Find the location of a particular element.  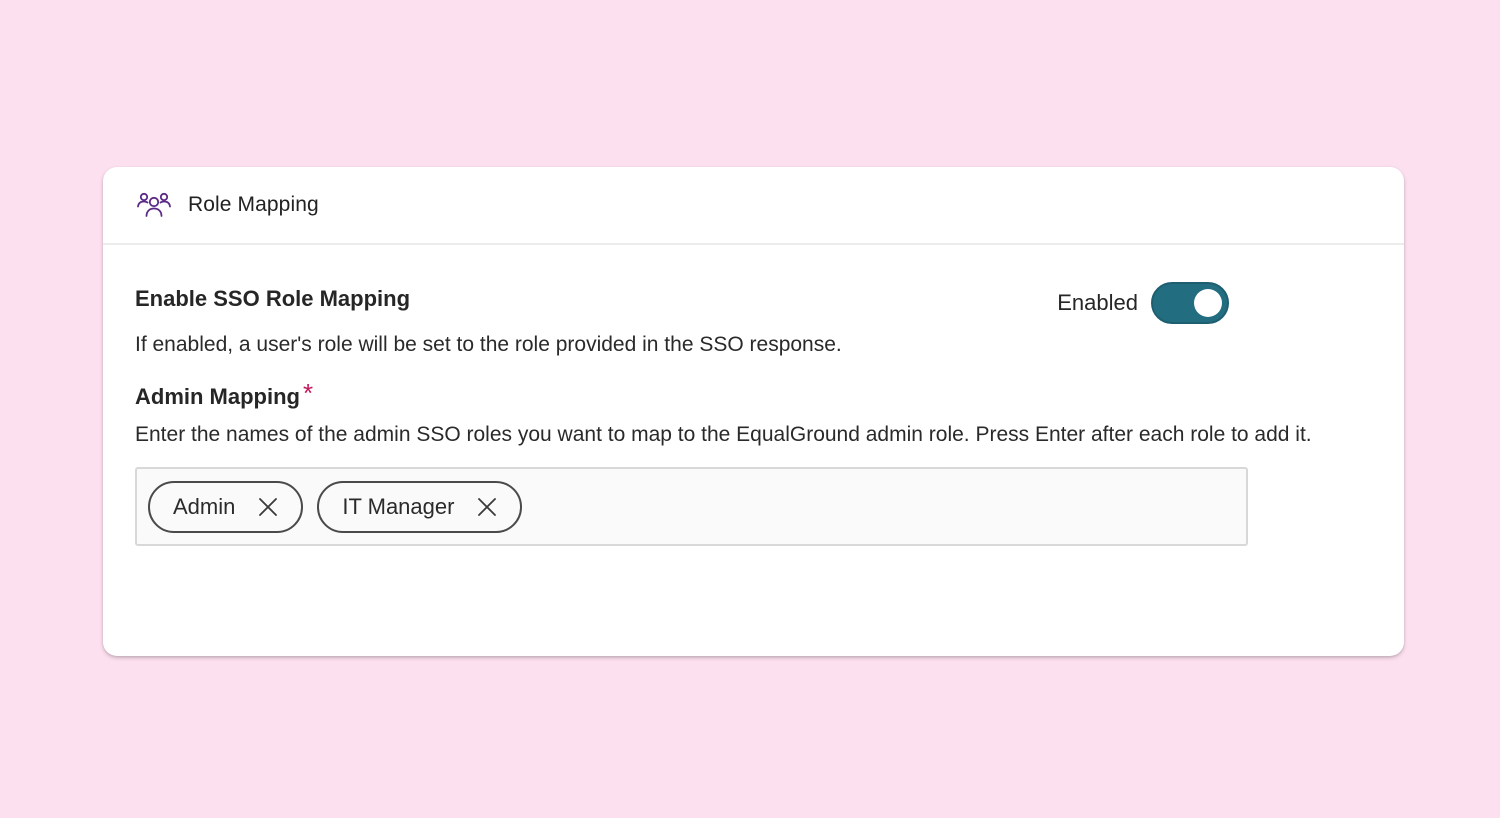

tag-chip-label: Admin is located at coordinates (204, 506).